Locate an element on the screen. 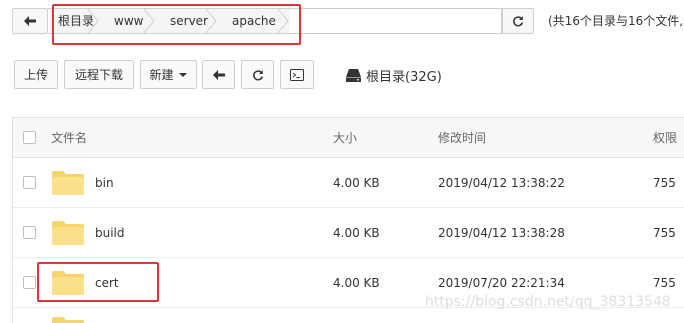  remote-download-button: 远程下载 is located at coordinates (99, 74).